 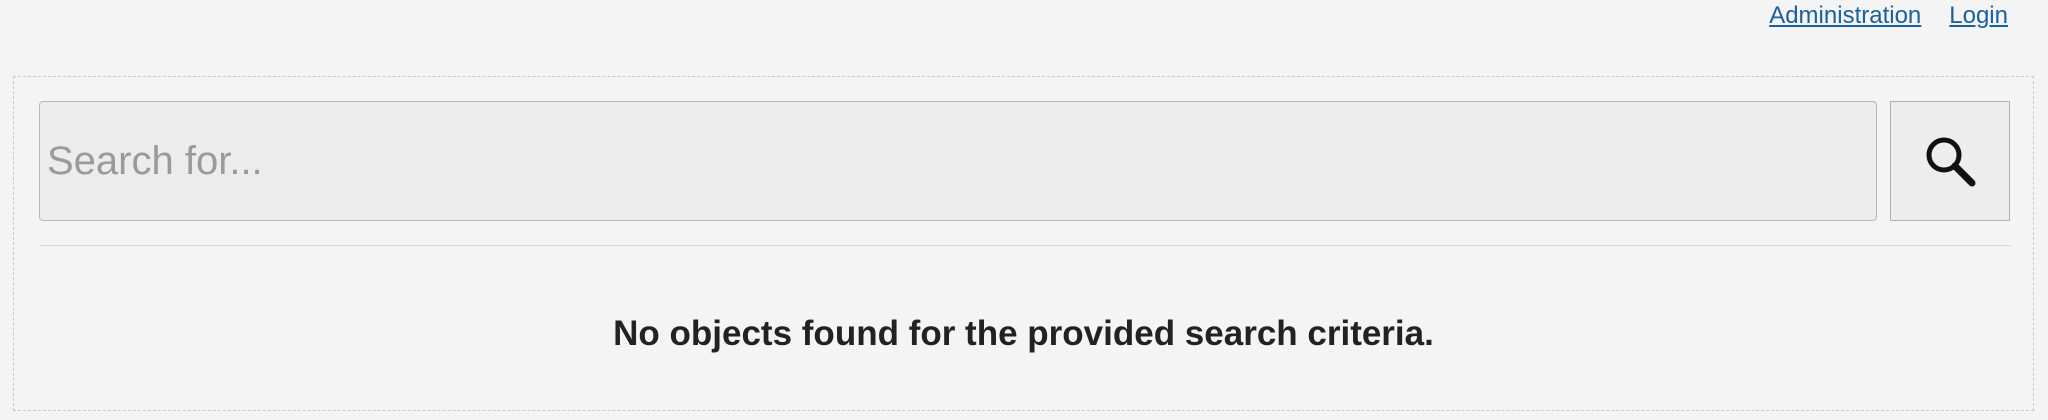 I want to click on administration-link: Administration, so click(x=1845, y=16).